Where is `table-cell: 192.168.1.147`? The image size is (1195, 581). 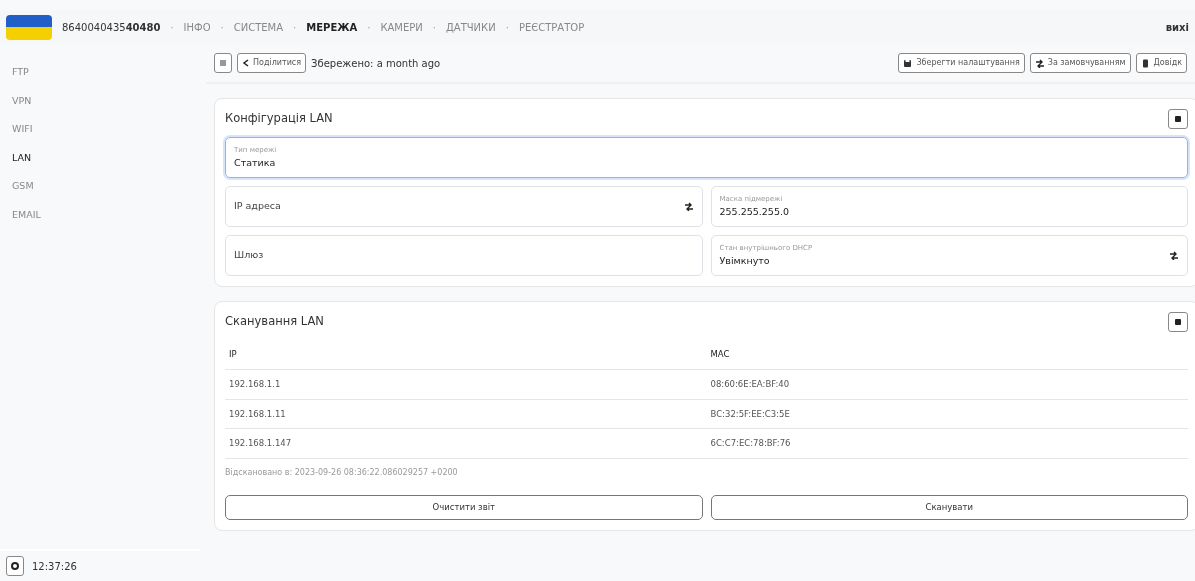 table-cell: 192.168.1.147 is located at coordinates (466, 443).